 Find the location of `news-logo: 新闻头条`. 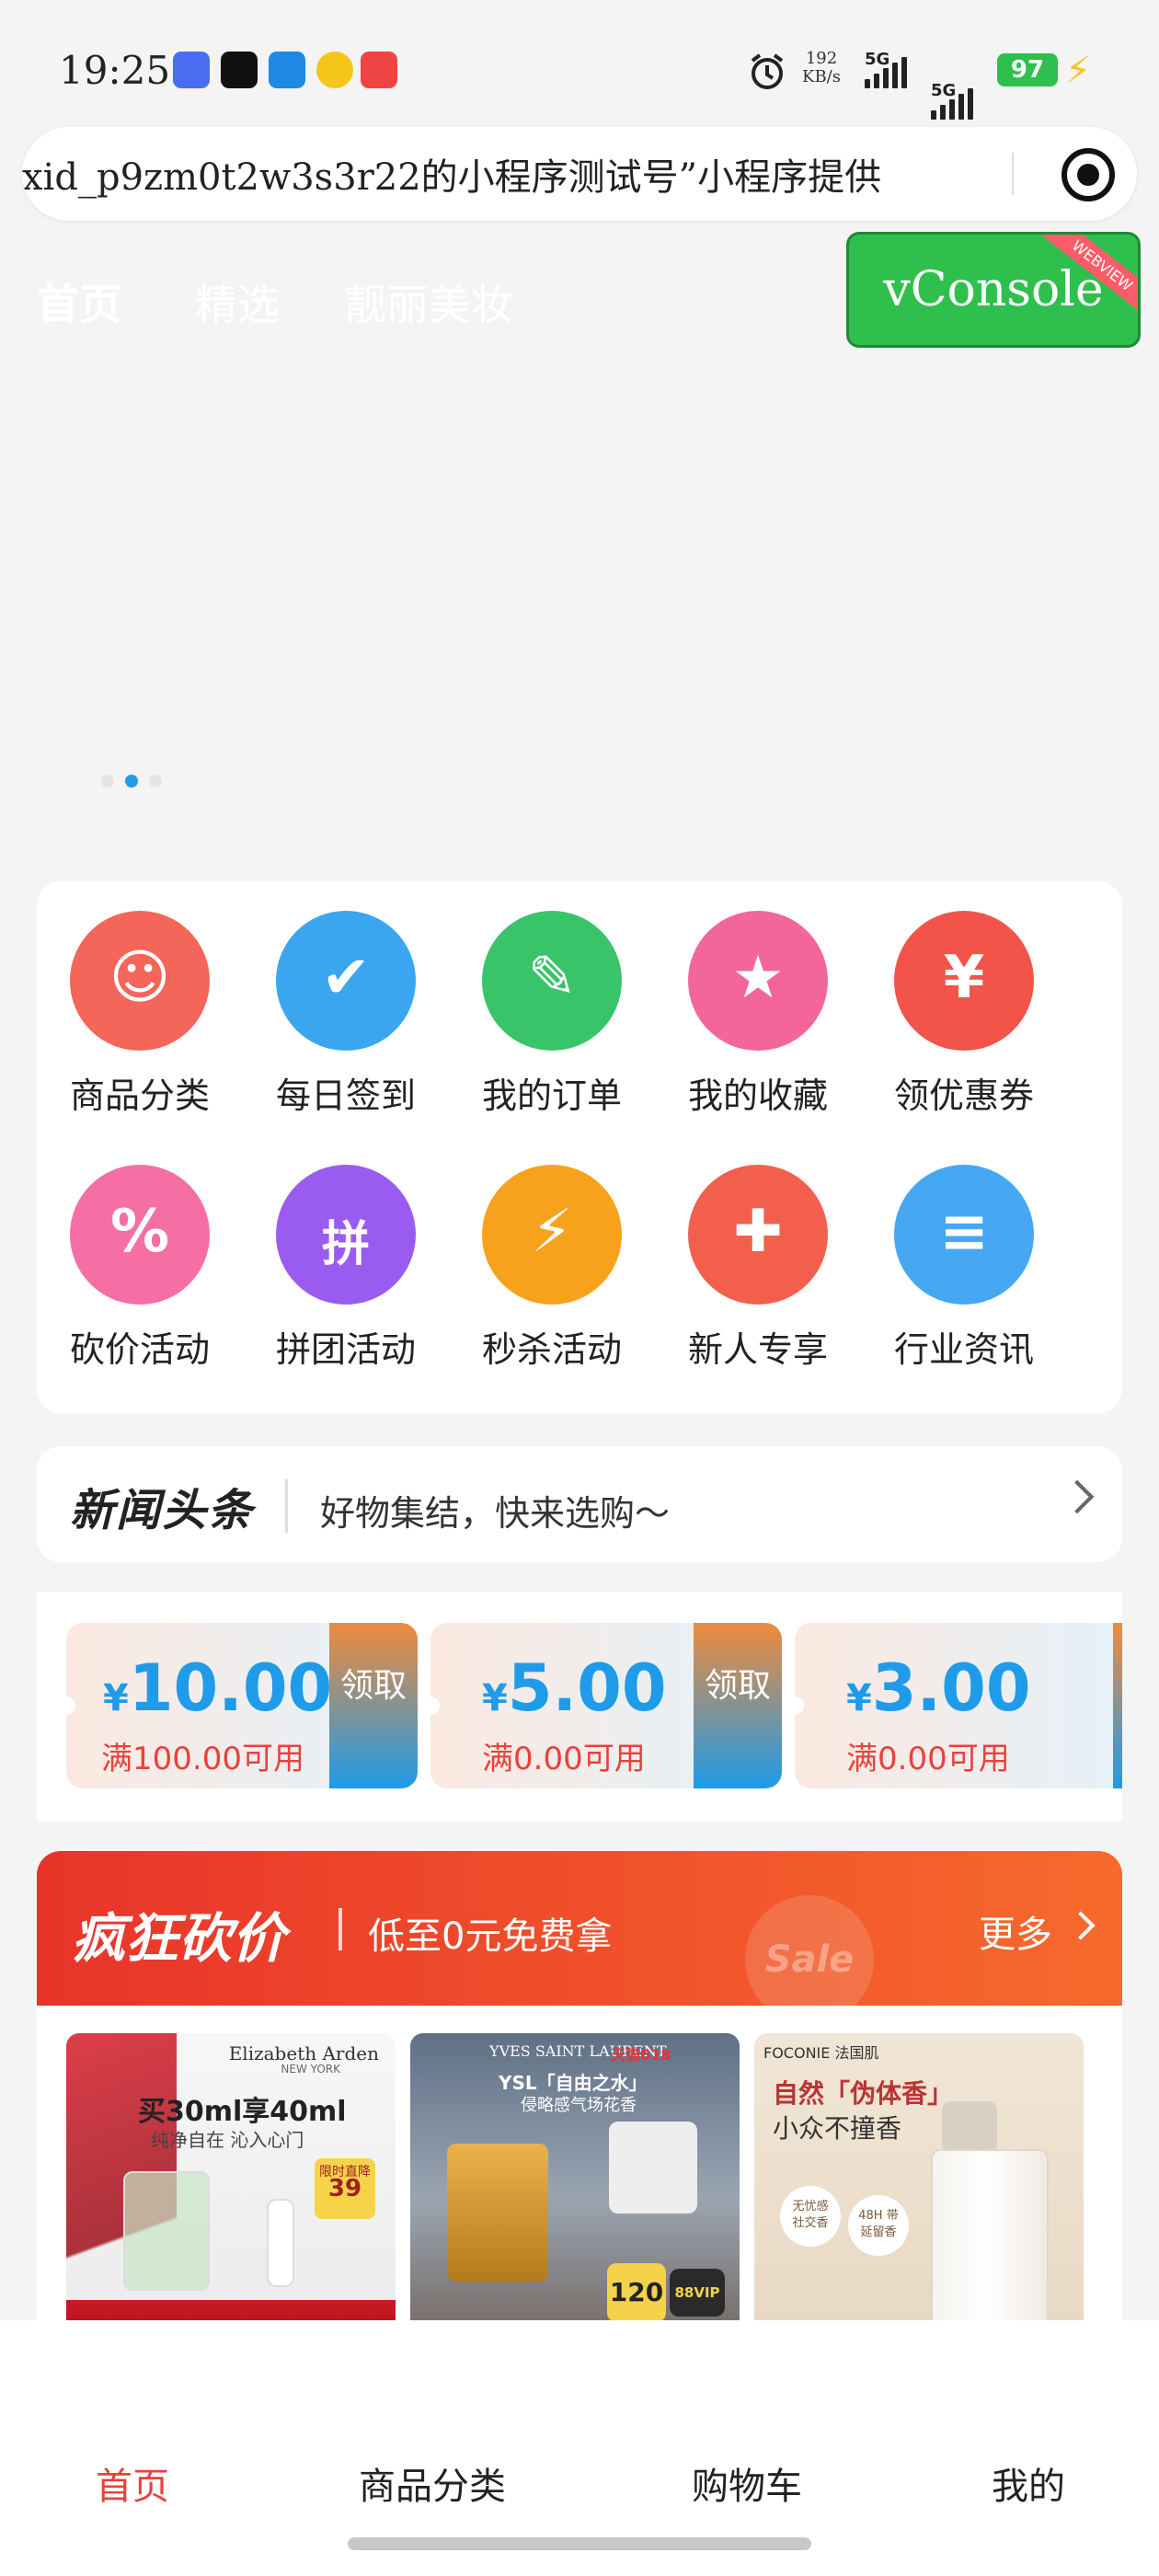

news-logo: 新闻头条 is located at coordinates (162, 1510).